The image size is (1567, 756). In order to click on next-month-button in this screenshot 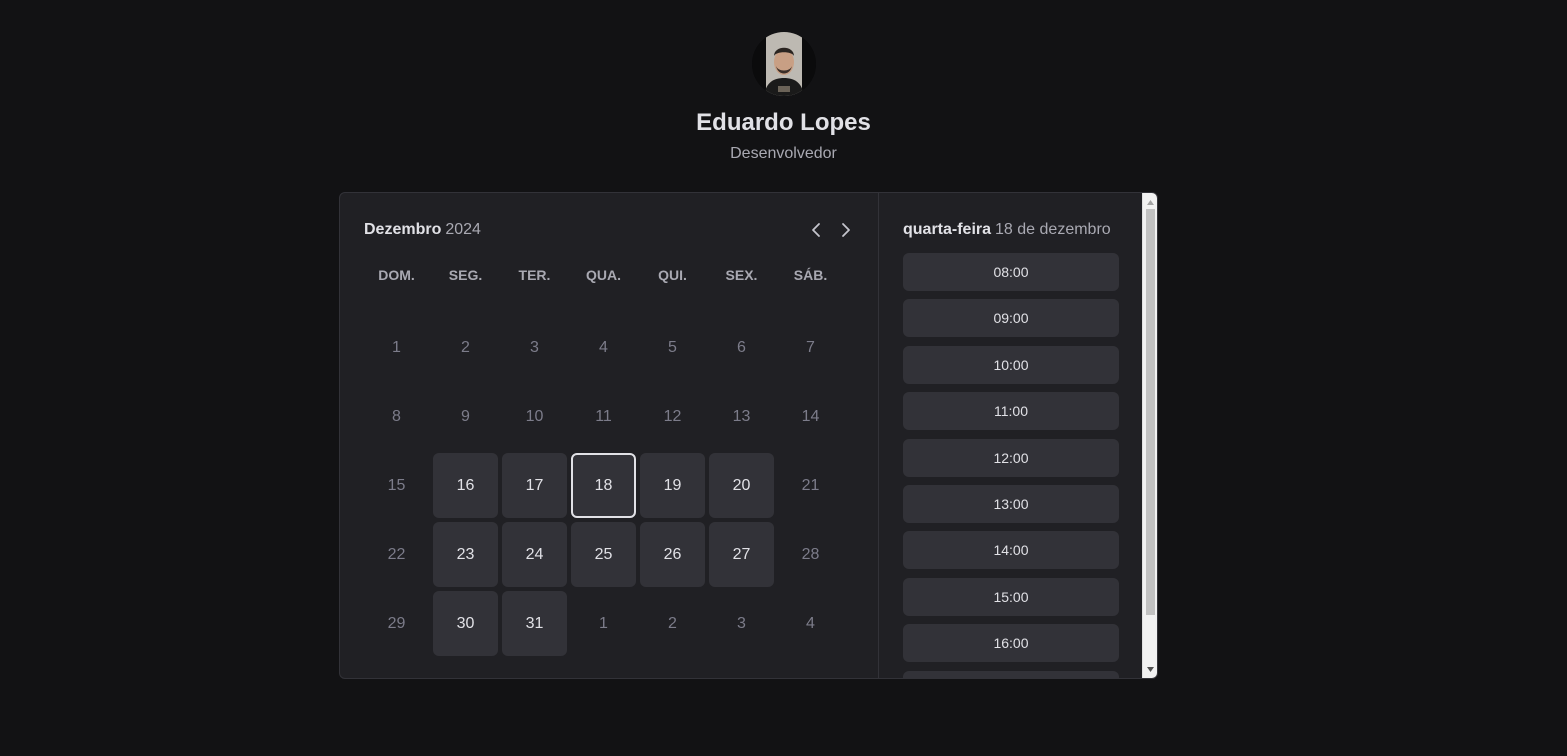, I will do `click(846, 230)`.